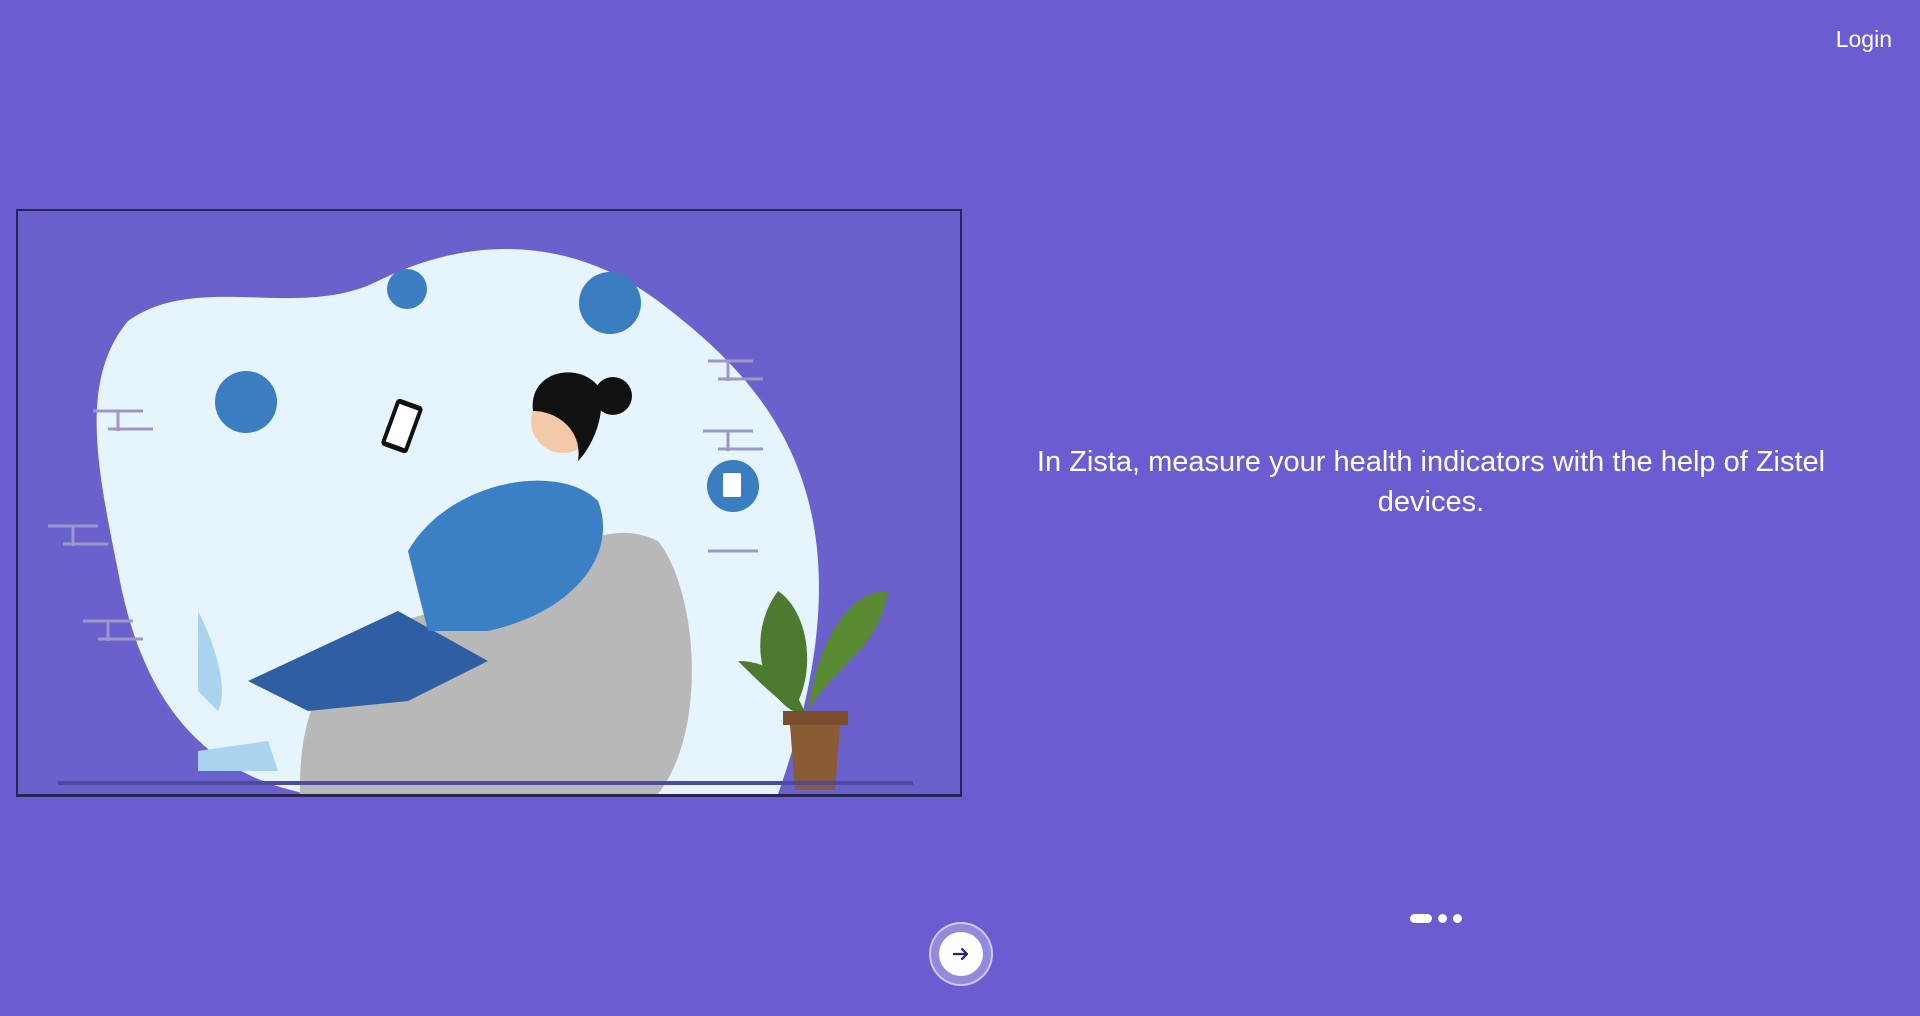  I want to click on login-link: Login, so click(1864, 39).